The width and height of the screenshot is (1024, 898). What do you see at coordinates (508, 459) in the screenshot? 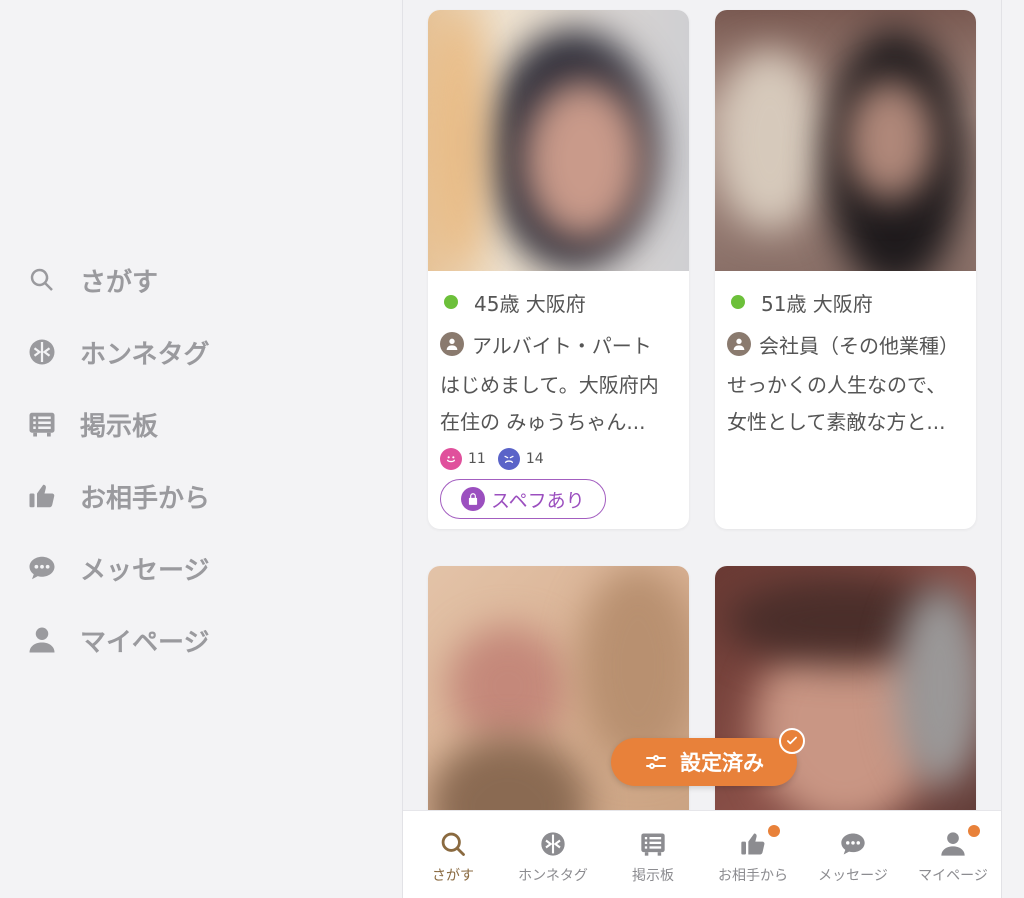
I see `sad-face-icon` at bounding box center [508, 459].